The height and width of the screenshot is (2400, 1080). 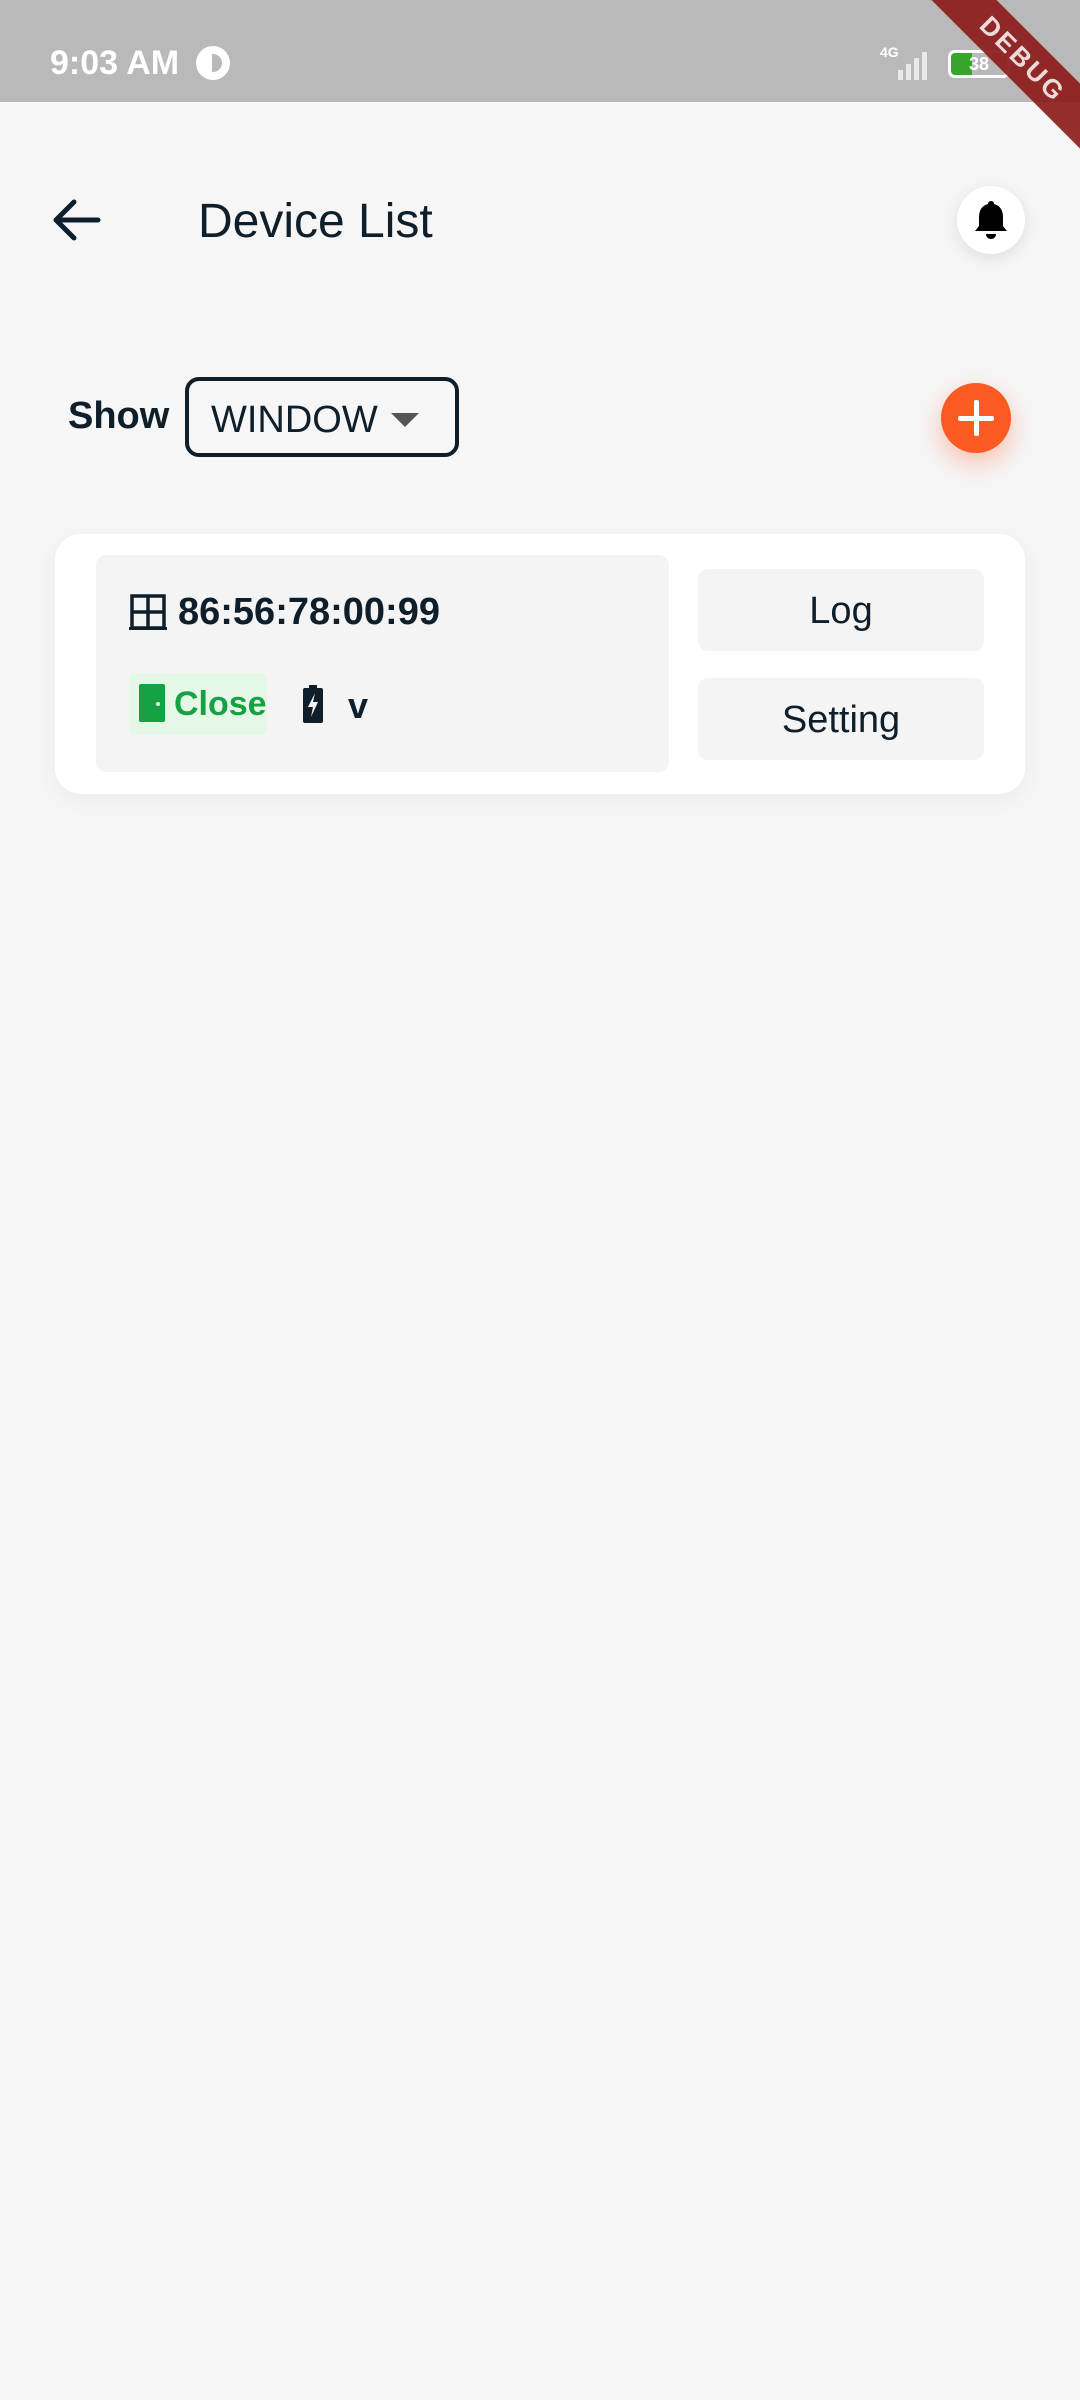 What do you see at coordinates (119, 416) in the screenshot?
I see `show-label: Show` at bounding box center [119, 416].